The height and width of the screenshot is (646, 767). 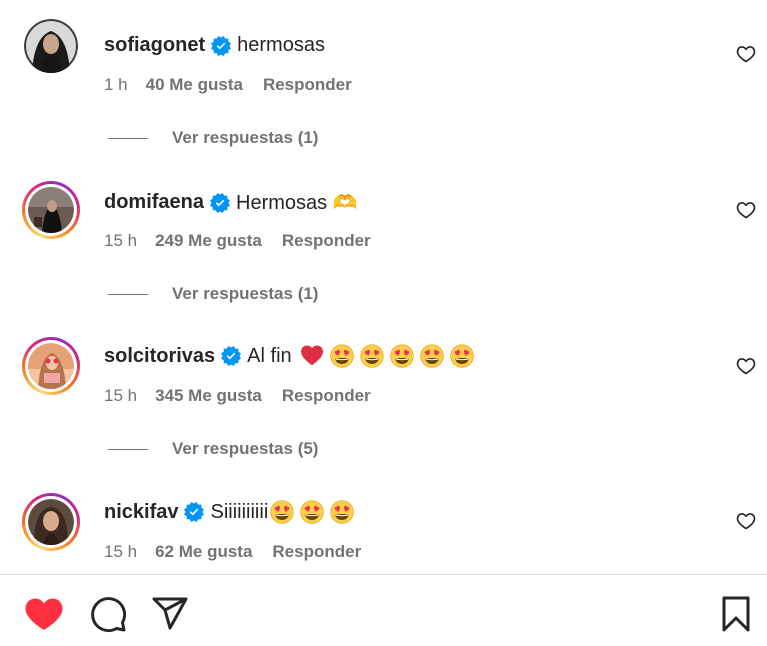 What do you see at coordinates (116, 85) in the screenshot?
I see `comment-time: 1 h` at bounding box center [116, 85].